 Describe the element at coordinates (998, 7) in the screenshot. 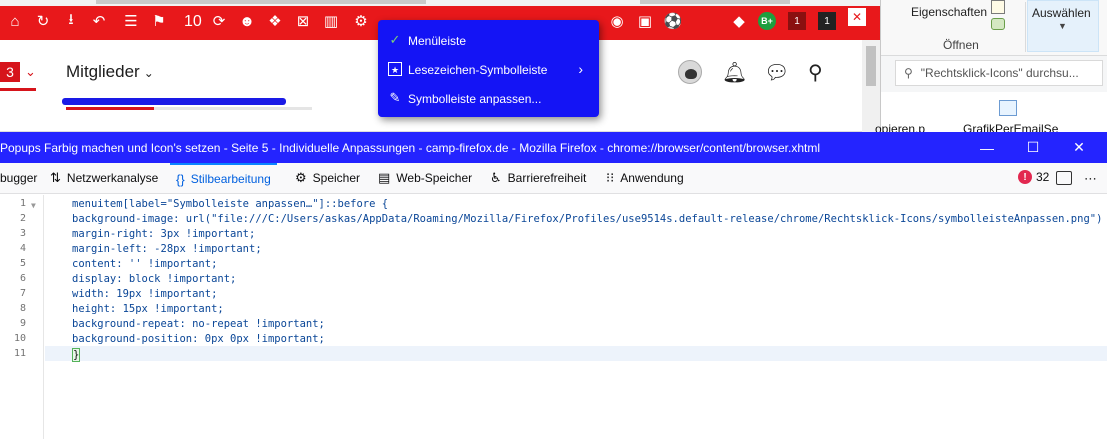

I see `edit-icon` at that location.